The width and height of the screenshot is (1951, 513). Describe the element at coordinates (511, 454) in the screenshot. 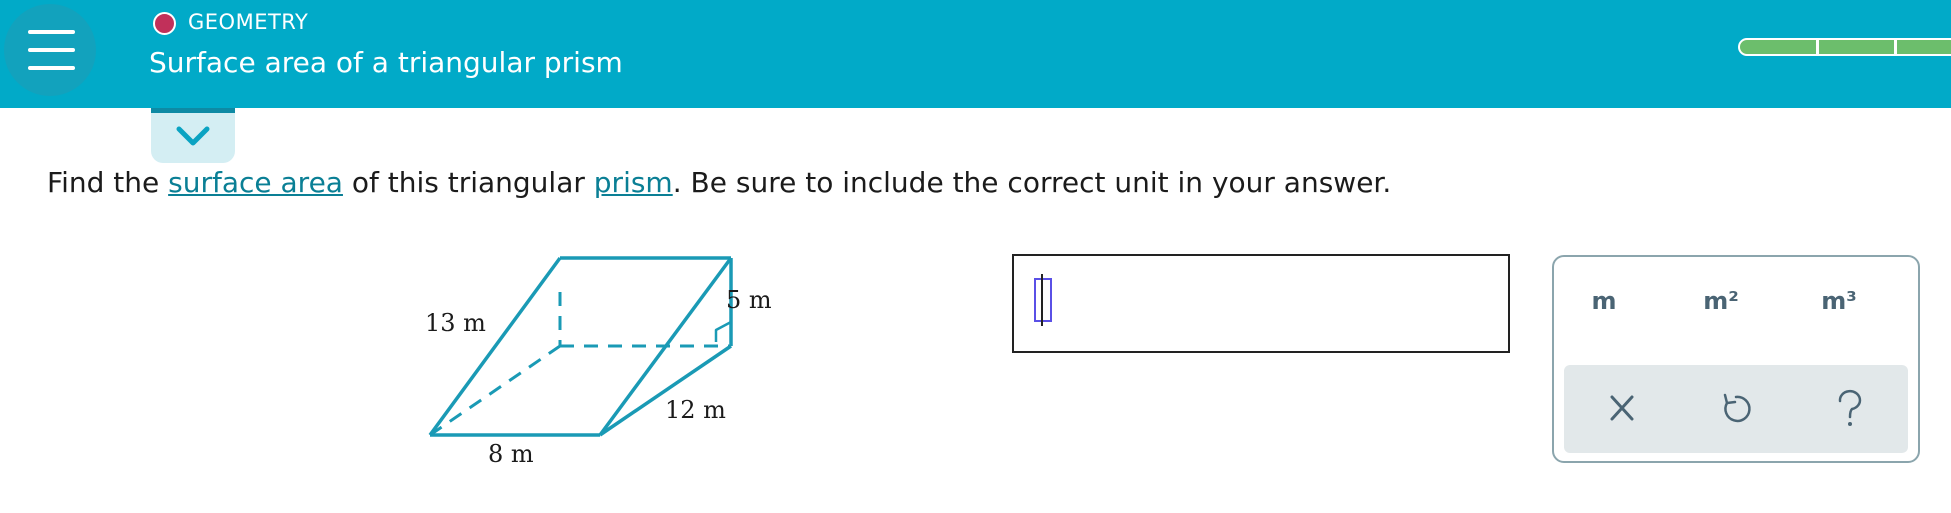

I see `label-base: 8 m` at that location.